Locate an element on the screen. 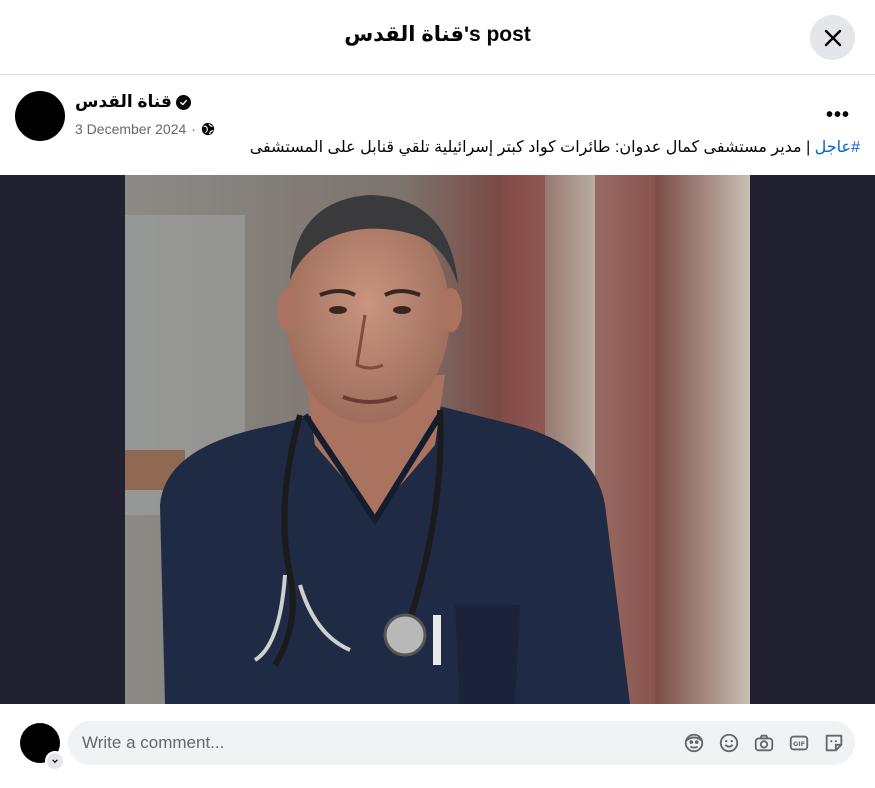 Image resolution: width=875 pixels, height=788 pixels. dialog-header: قناة القدس's post is located at coordinates (437, 37).